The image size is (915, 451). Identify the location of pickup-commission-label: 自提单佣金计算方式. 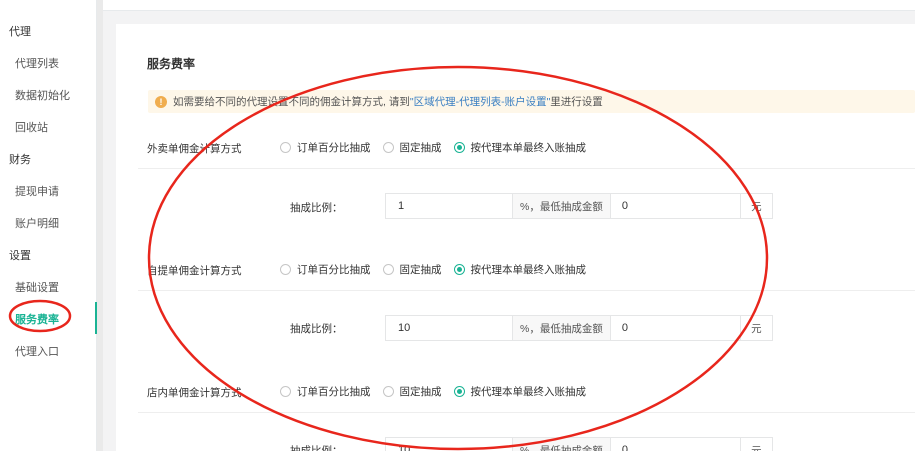
(194, 271).